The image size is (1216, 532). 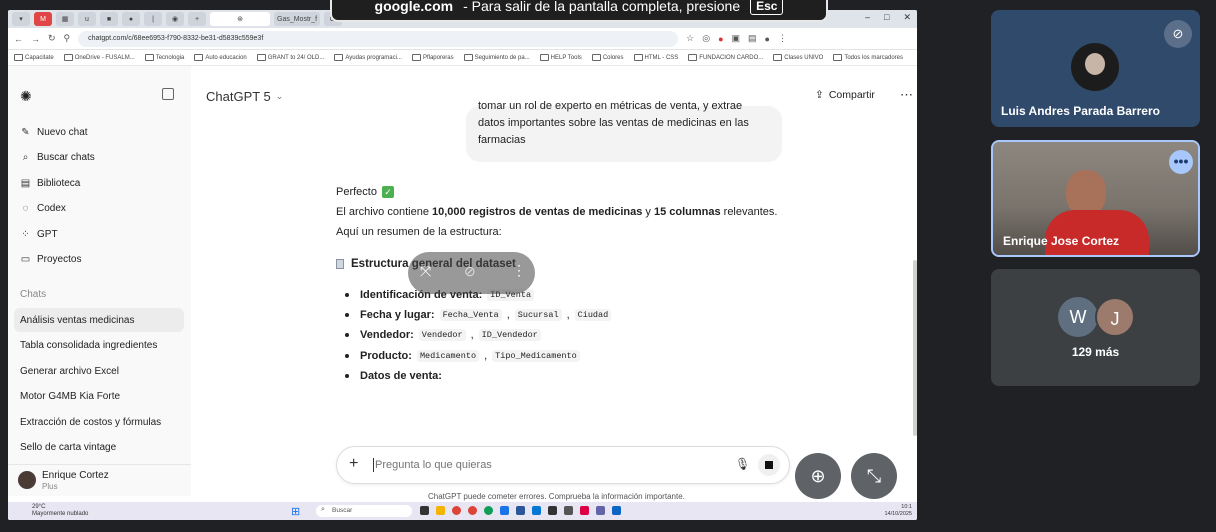 I want to click on task-view-icon, so click(x=424, y=510).